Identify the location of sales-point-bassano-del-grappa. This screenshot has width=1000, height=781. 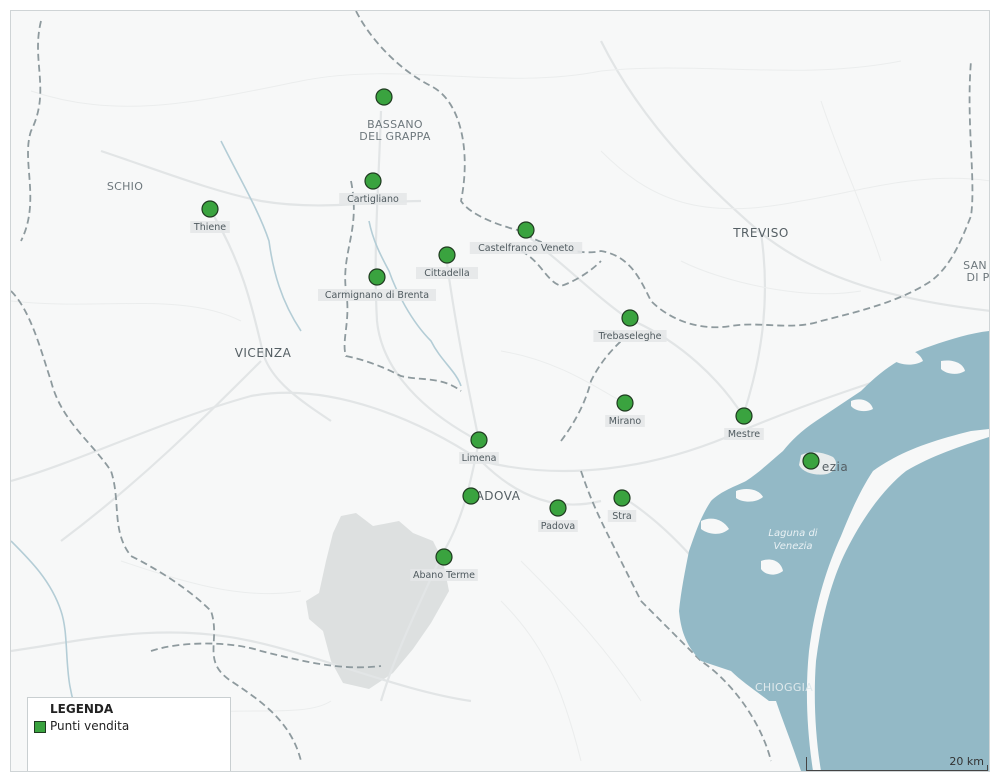
(384, 97).